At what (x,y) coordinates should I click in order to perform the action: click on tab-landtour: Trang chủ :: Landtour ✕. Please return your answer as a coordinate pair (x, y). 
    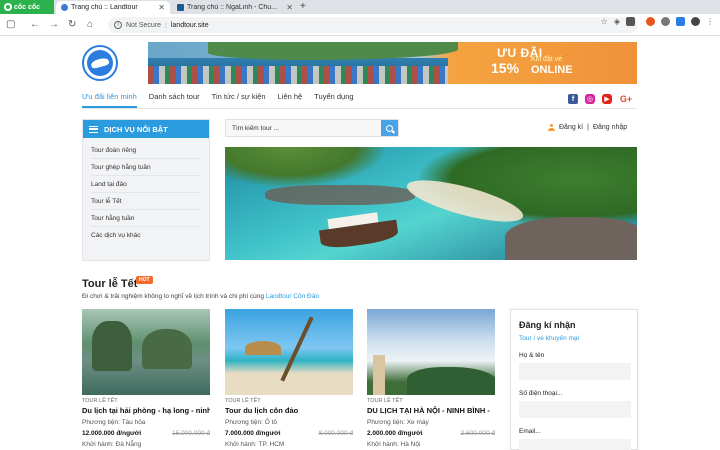
    Looking at the image, I should click on (113, 7).